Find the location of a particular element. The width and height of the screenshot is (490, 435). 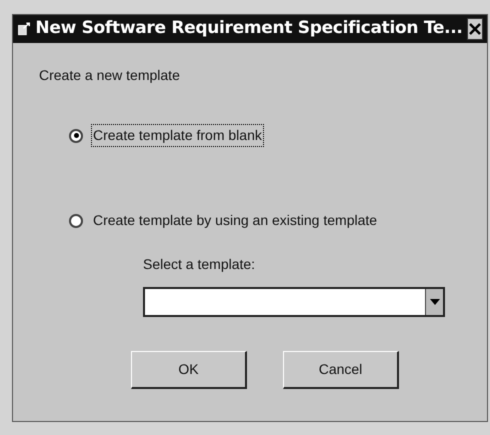

section-heading: Create a new template is located at coordinates (110, 75).